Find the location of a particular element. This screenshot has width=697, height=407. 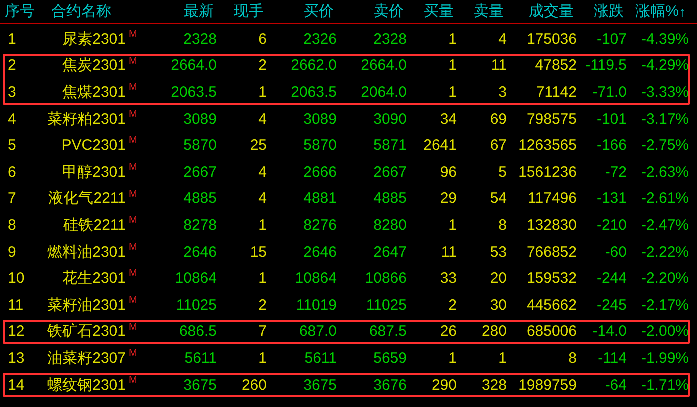

ask-price: 2664.0 is located at coordinates (384, 65).